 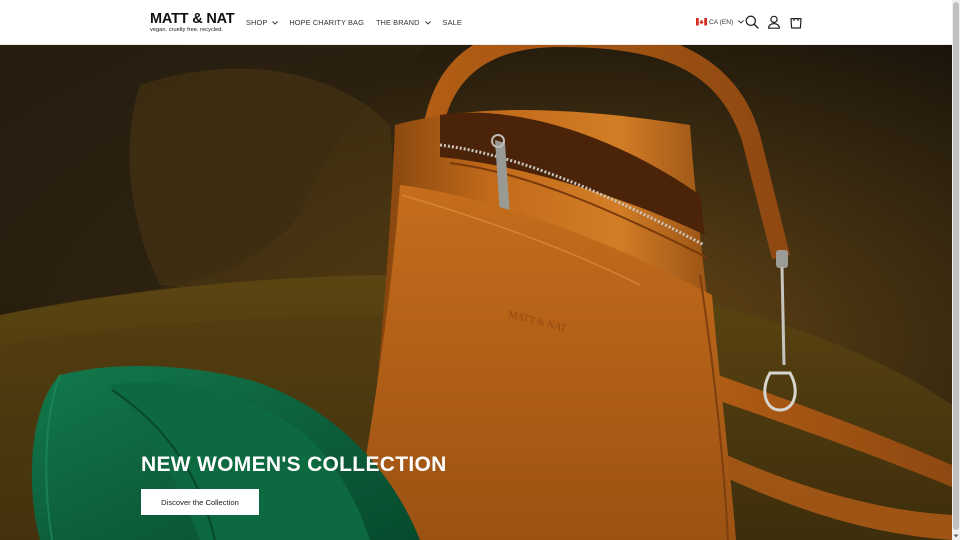 I want to click on nav-item-label: THE BRAND, so click(x=397, y=22).